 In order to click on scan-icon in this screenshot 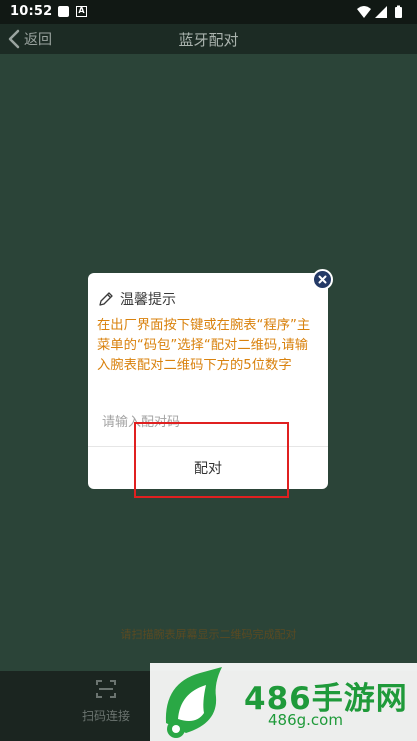, I will do `click(106, 689)`.